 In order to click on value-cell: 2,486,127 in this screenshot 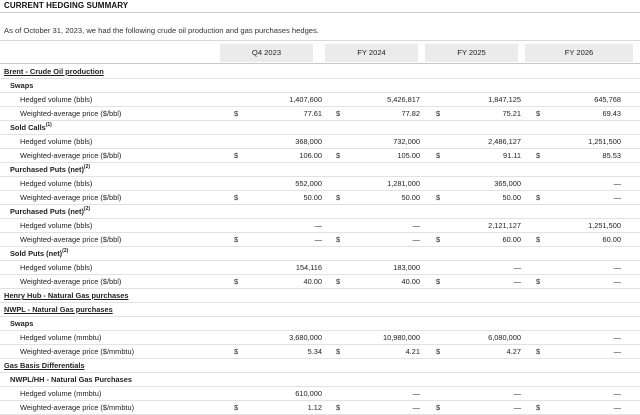, I will do `click(504, 141)`.